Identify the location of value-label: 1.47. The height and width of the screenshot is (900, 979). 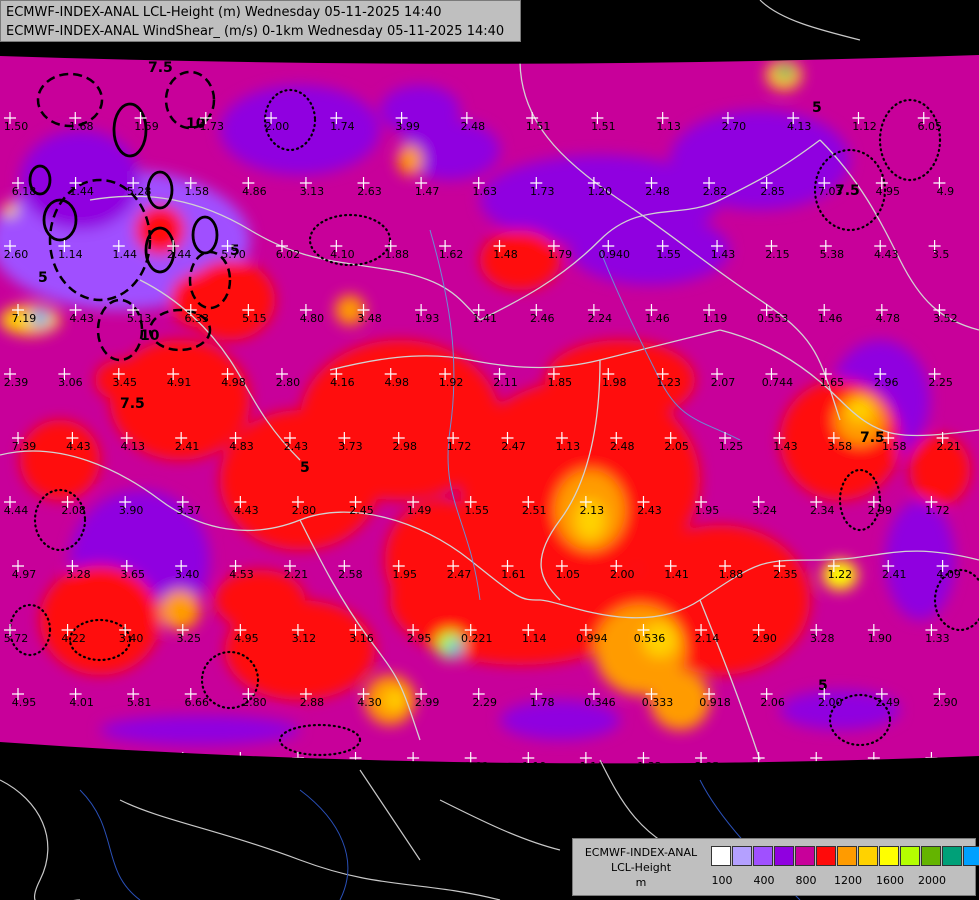
(427, 191).